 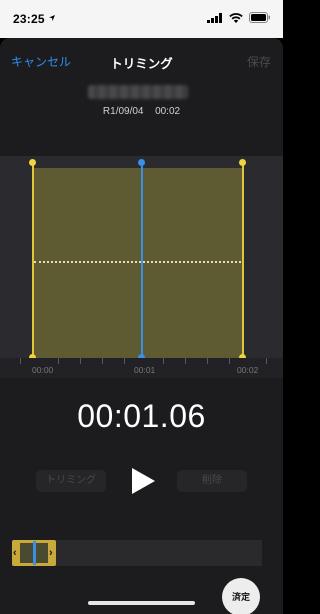 What do you see at coordinates (168, 111) in the screenshot?
I see `recording-duration: 00:02` at bounding box center [168, 111].